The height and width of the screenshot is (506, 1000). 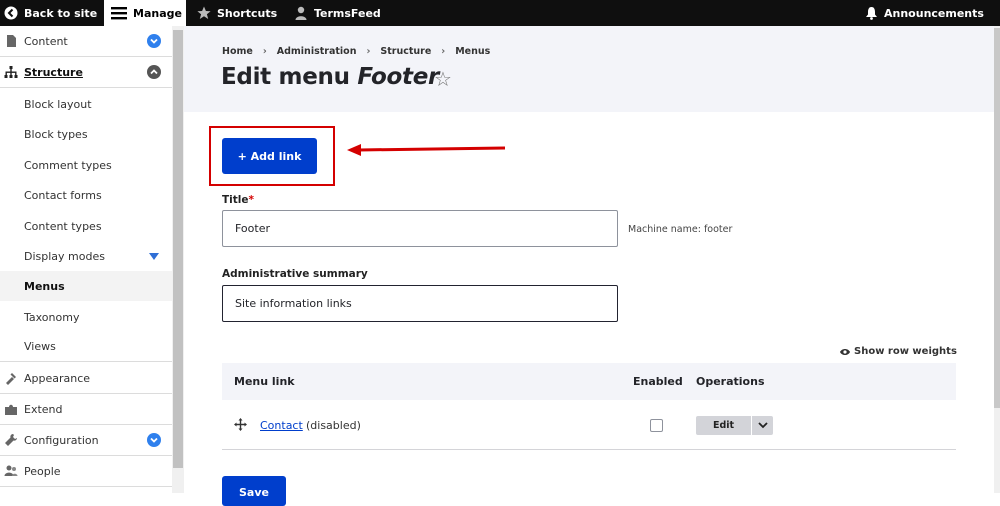 What do you see at coordinates (157, 13) in the screenshot?
I see `manage-label: Manage` at bounding box center [157, 13].